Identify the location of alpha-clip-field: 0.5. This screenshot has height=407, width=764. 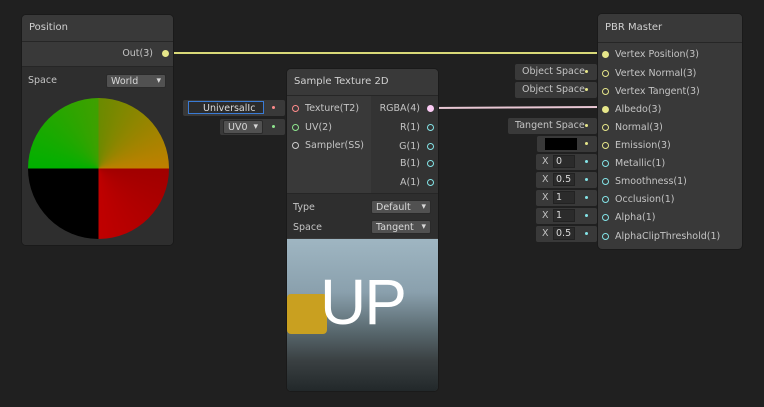
(564, 233).